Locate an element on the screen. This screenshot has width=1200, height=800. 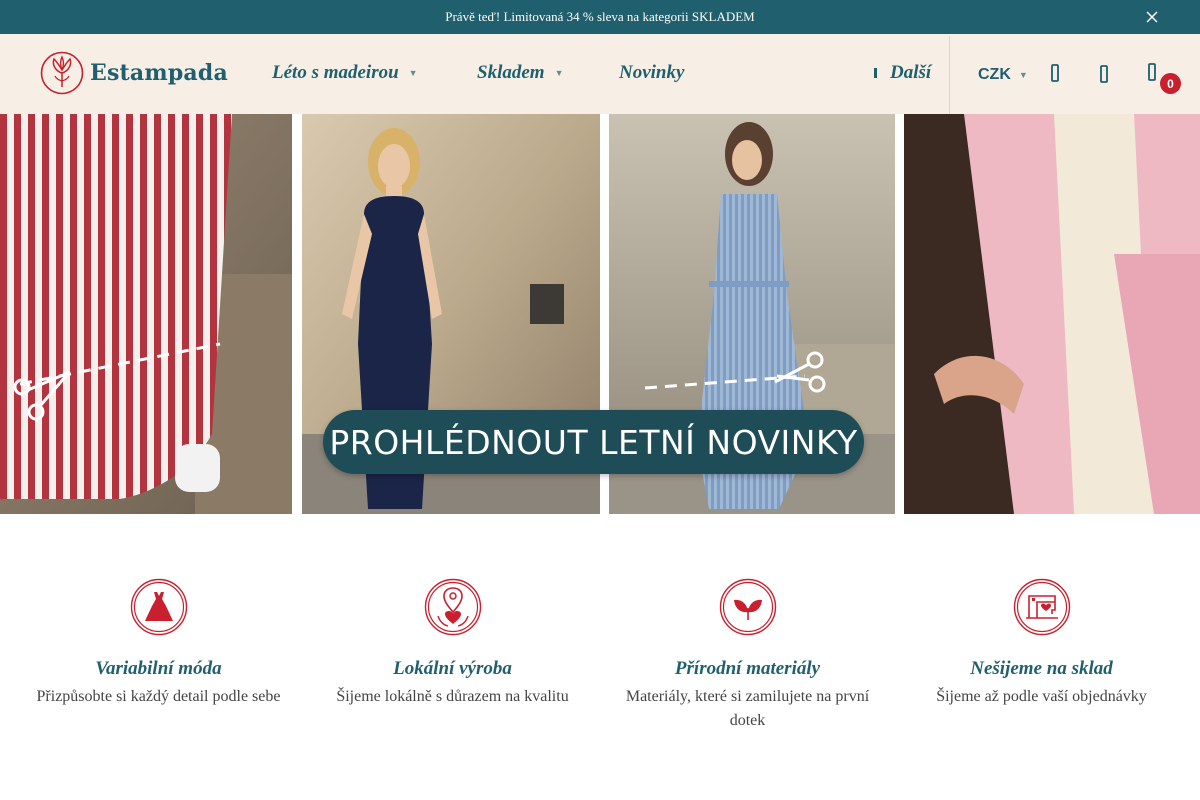
feature-text: Přizpůsobte si každý detail podle sebe is located at coordinates (158, 696).